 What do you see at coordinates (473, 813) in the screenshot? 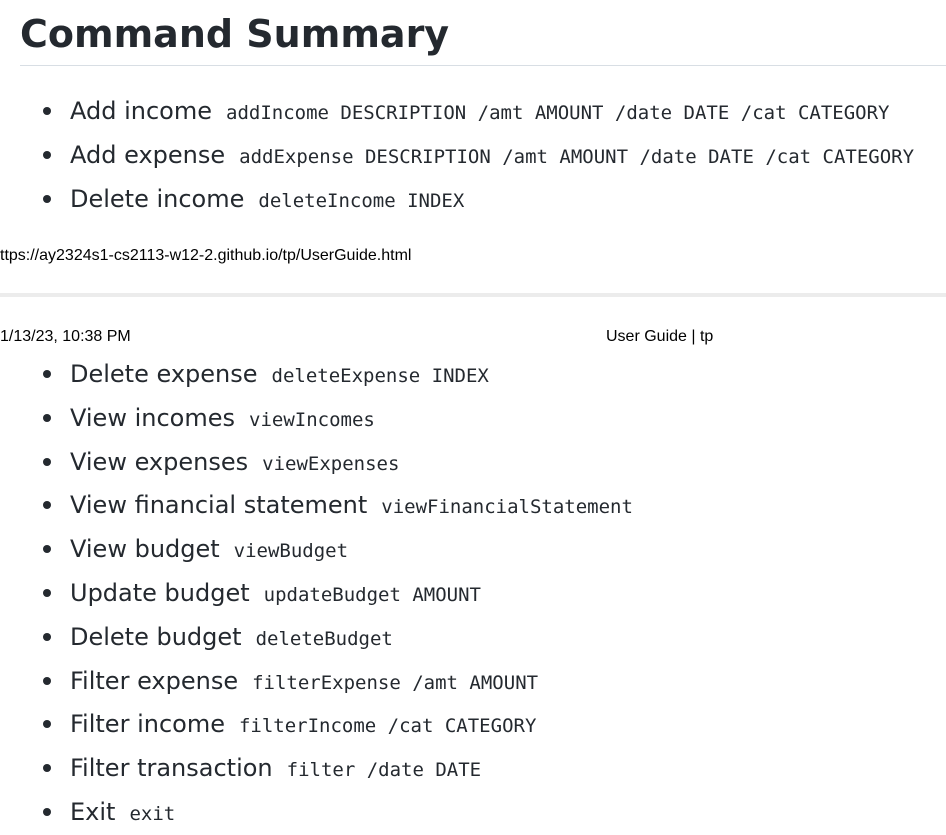
I see `list-item: Exit exit` at bounding box center [473, 813].